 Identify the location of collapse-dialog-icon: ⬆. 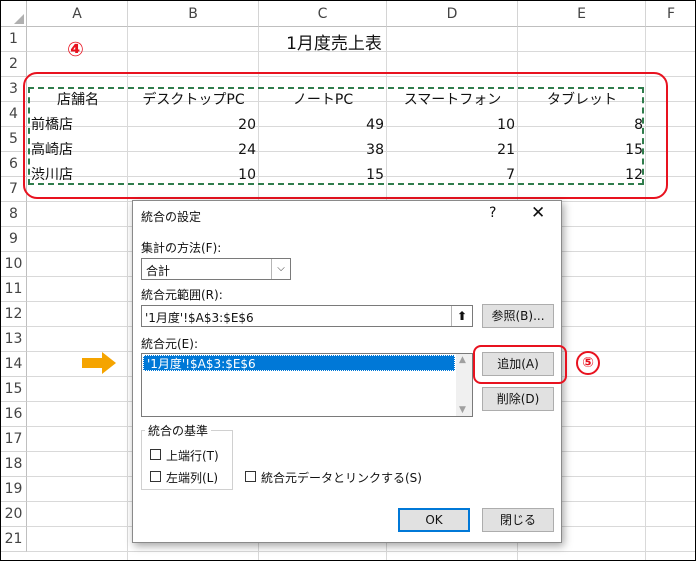
(461, 316).